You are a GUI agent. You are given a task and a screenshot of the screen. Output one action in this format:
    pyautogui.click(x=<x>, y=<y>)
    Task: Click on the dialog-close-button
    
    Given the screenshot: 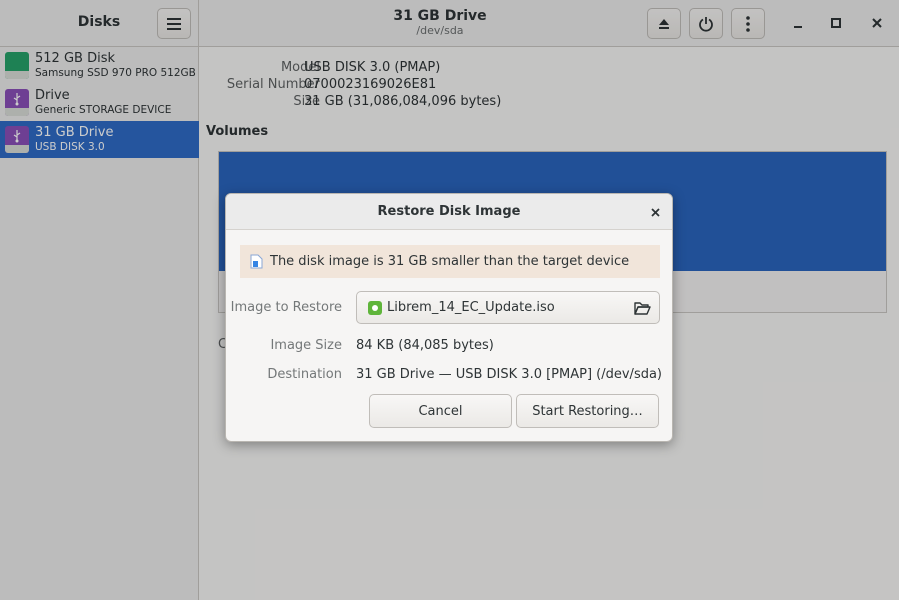 What is the action you would take?
    pyautogui.click(x=655, y=212)
    